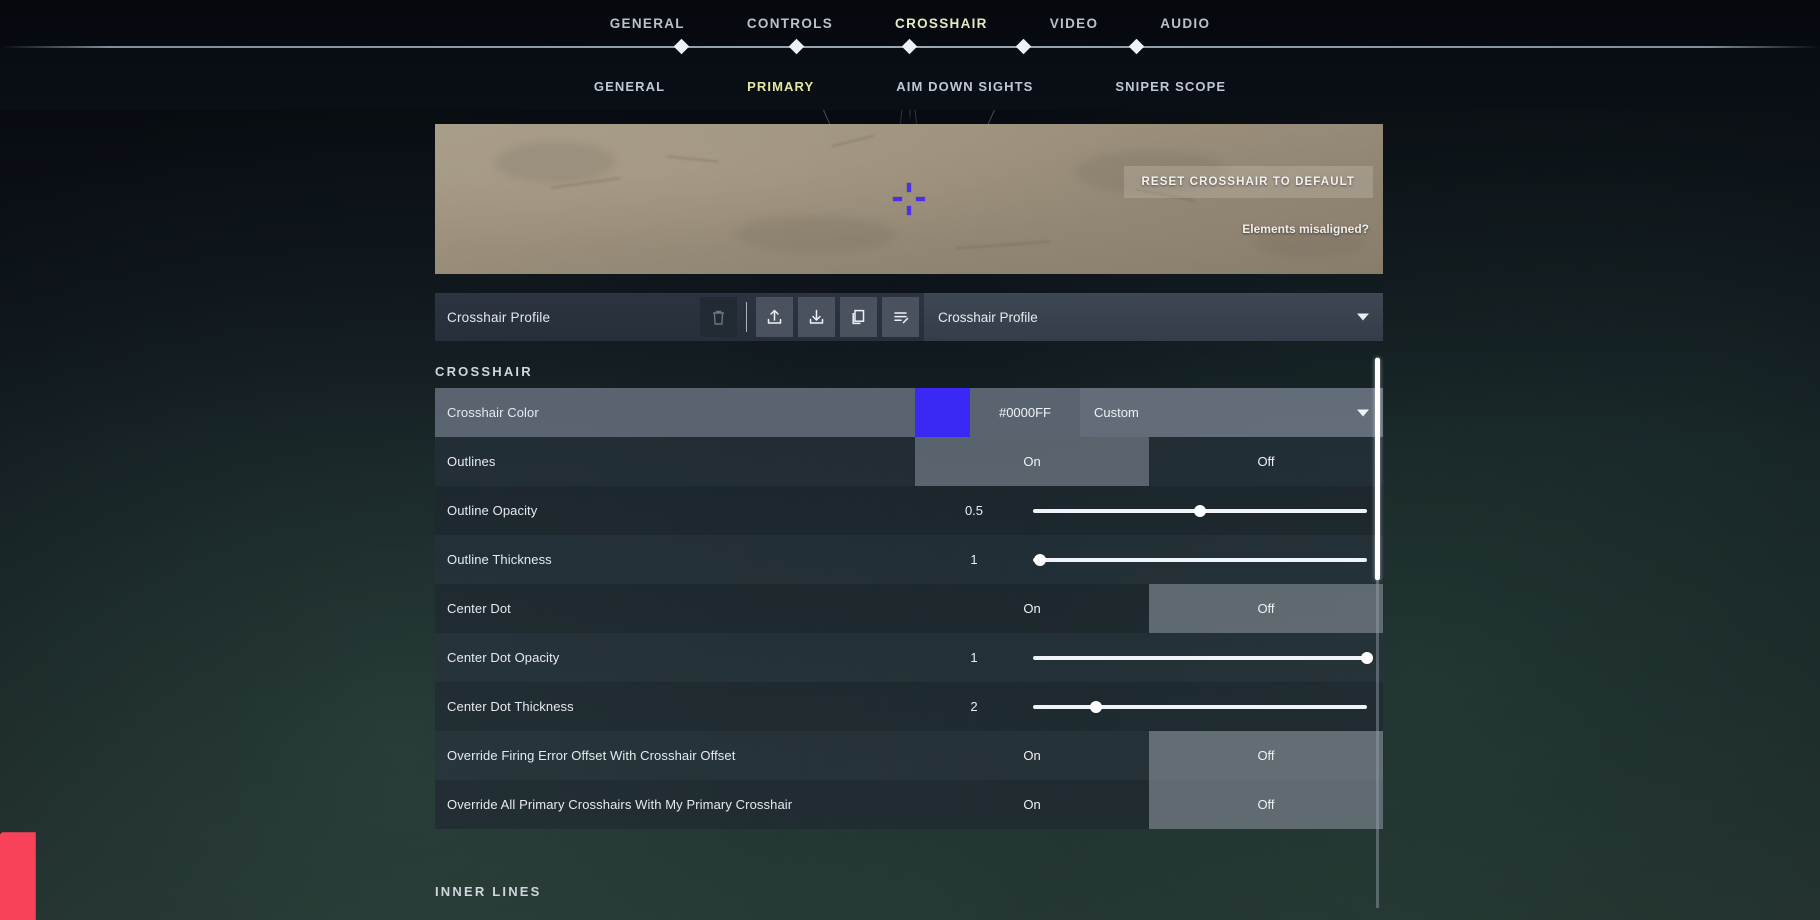 The image size is (1820, 920). Describe the element at coordinates (1116, 412) in the screenshot. I see `color-mode-value: Custom` at that location.